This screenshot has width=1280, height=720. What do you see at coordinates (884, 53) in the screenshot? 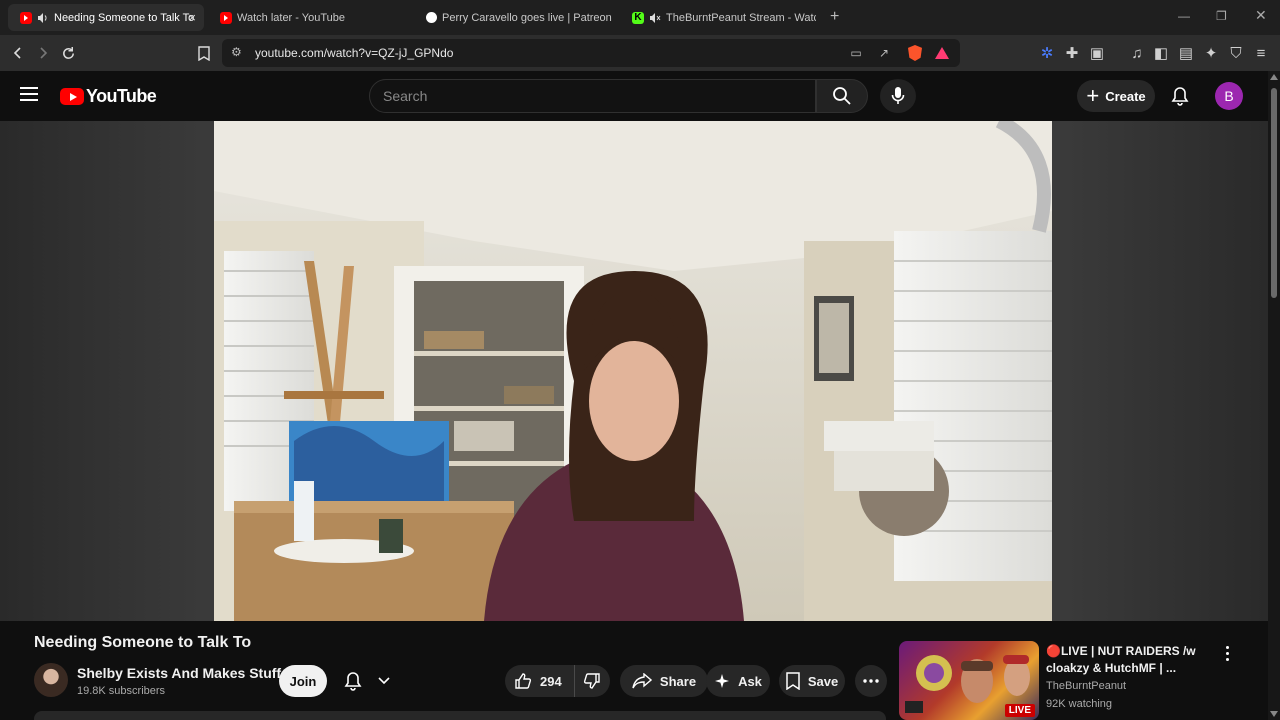
I see `share-page-icon: ↗` at bounding box center [884, 53].